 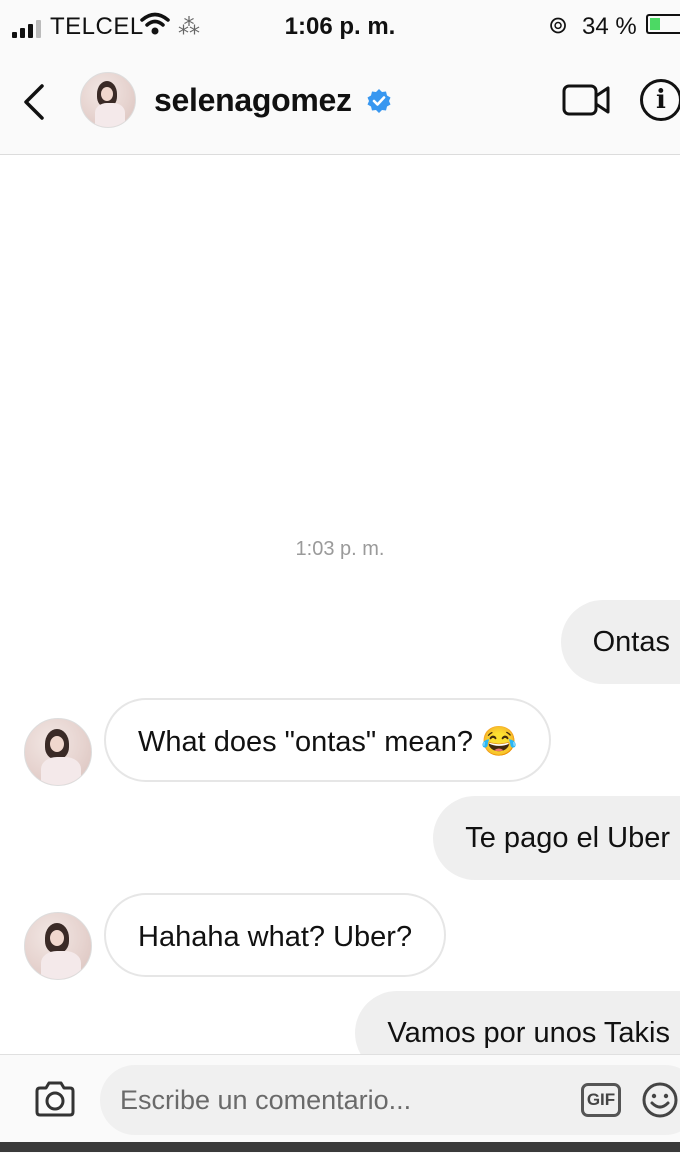 What do you see at coordinates (587, 100) in the screenshot?
I see `video-call-icon` at bounding box center [587, 100].